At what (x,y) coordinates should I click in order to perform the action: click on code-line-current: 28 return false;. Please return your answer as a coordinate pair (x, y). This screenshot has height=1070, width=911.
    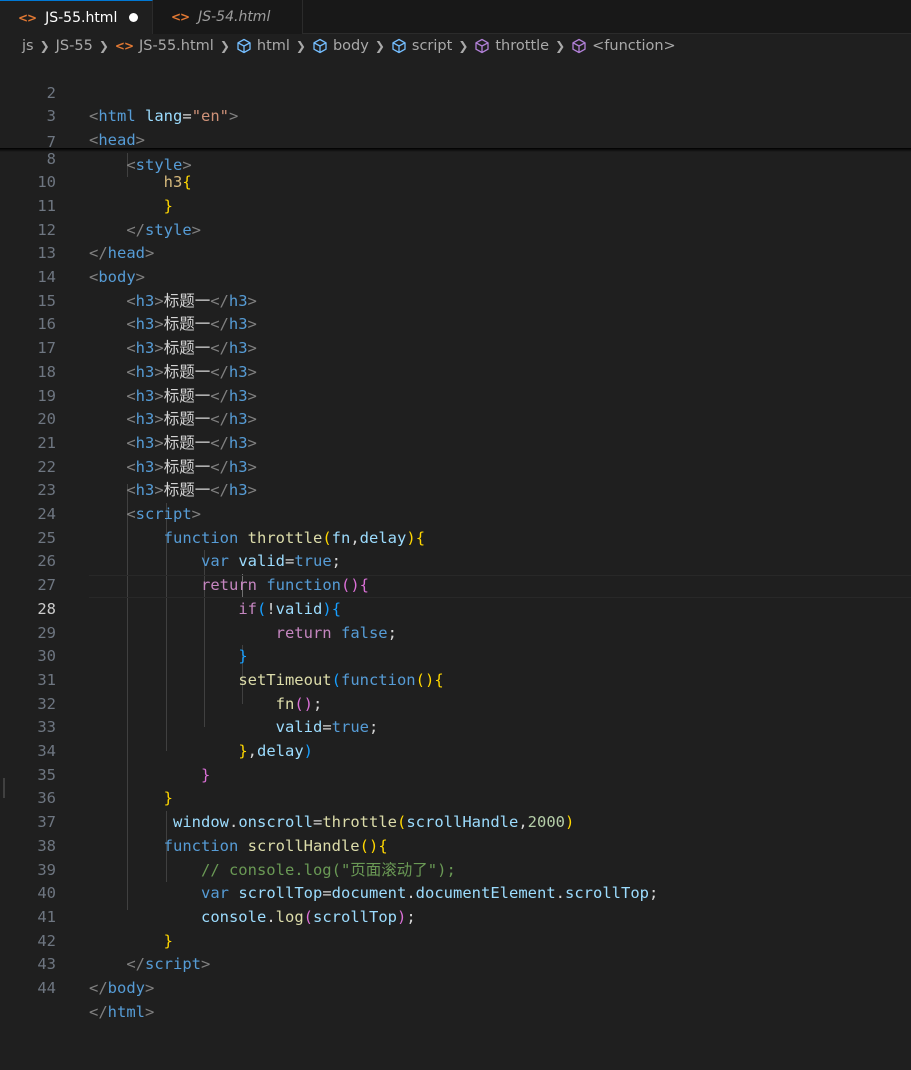
    Looking at the image, I should click on (455, 608).